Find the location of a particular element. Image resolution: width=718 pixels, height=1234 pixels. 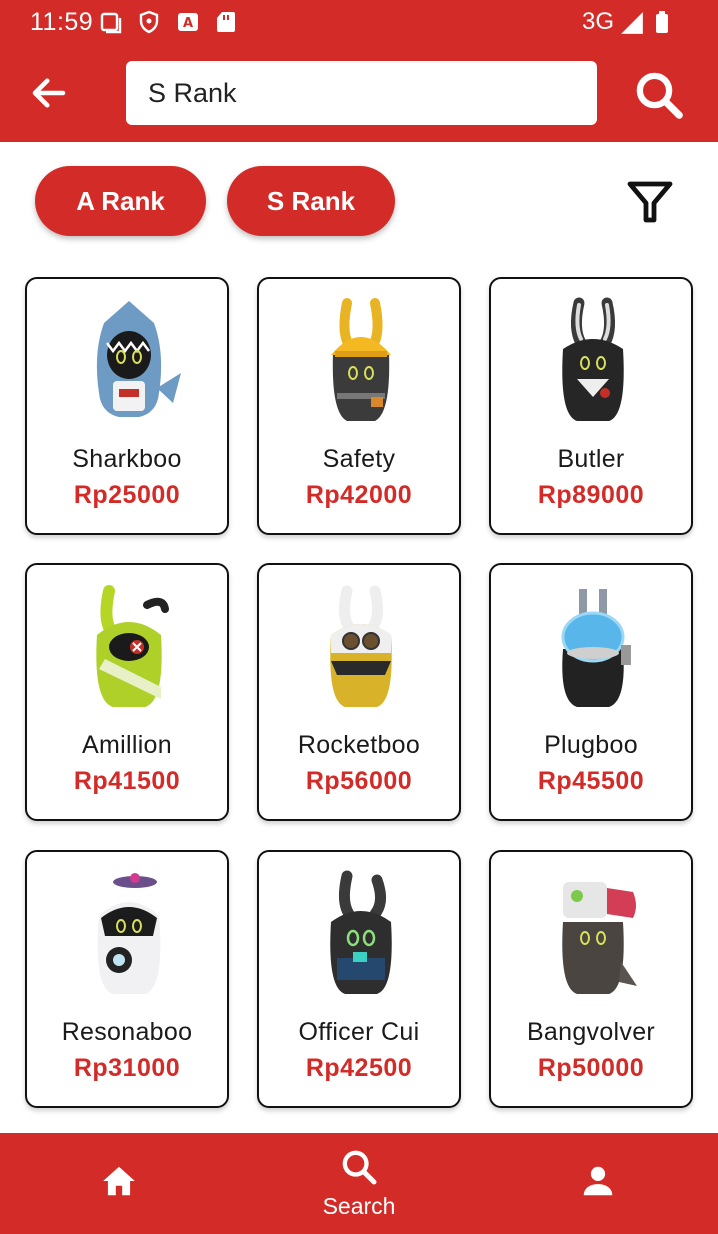

nav-search-label: Search is located at coordinates (359, 1206).